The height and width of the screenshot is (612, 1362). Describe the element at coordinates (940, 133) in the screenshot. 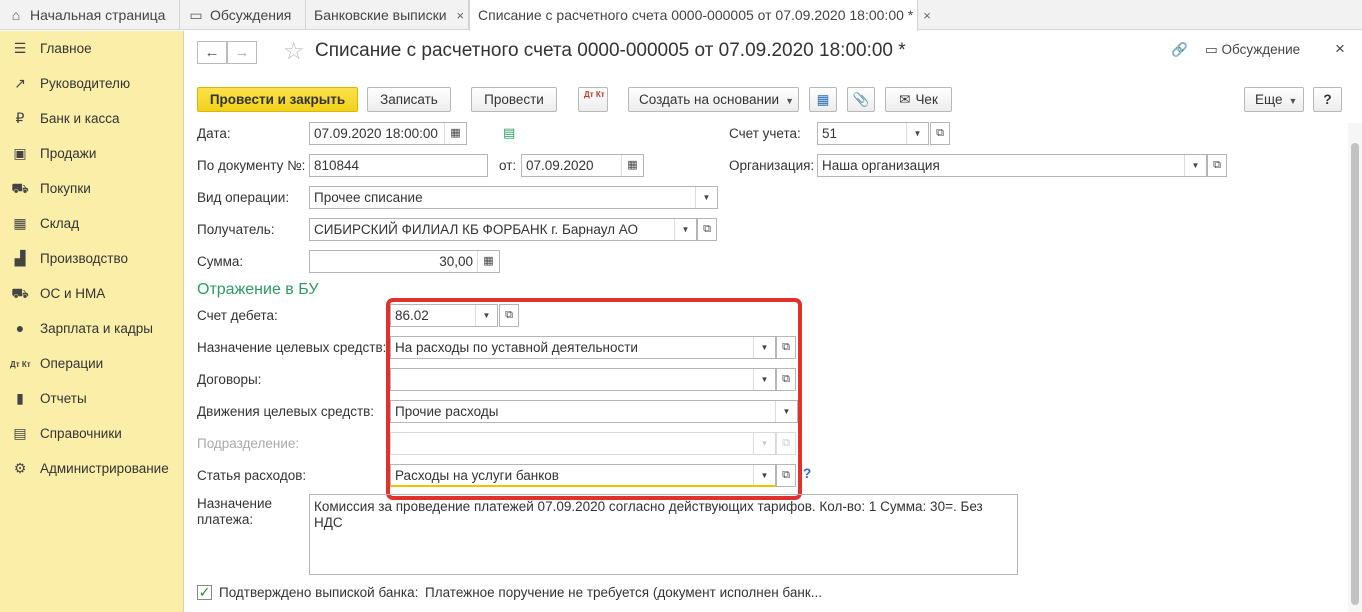

I see `open-account-icon: ⧉` at that location.